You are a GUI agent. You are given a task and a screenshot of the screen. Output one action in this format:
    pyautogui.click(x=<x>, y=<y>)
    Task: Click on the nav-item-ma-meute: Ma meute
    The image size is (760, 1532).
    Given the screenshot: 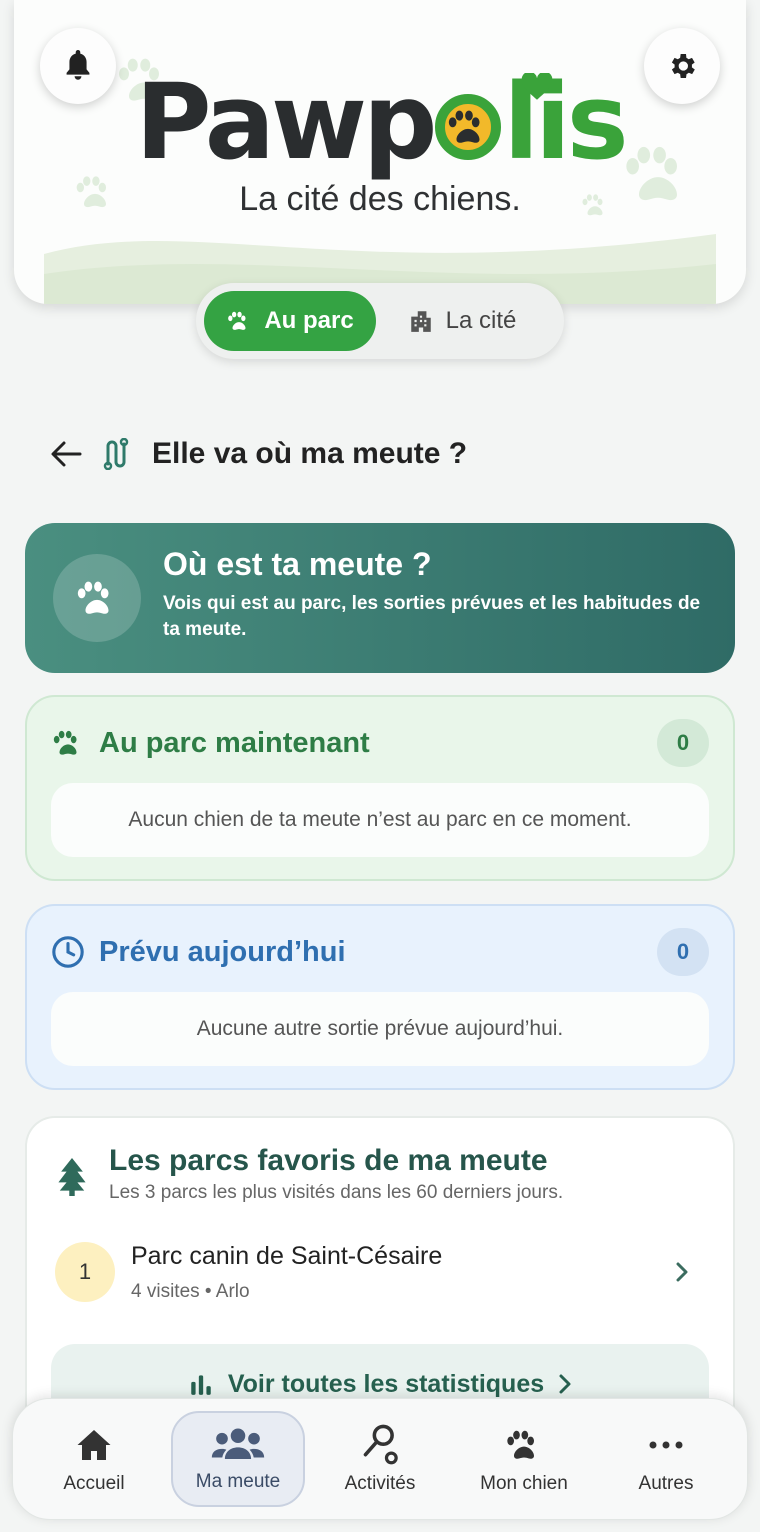 What is the action you would take?
    pyautogui.click(x=238, y=1459)
    